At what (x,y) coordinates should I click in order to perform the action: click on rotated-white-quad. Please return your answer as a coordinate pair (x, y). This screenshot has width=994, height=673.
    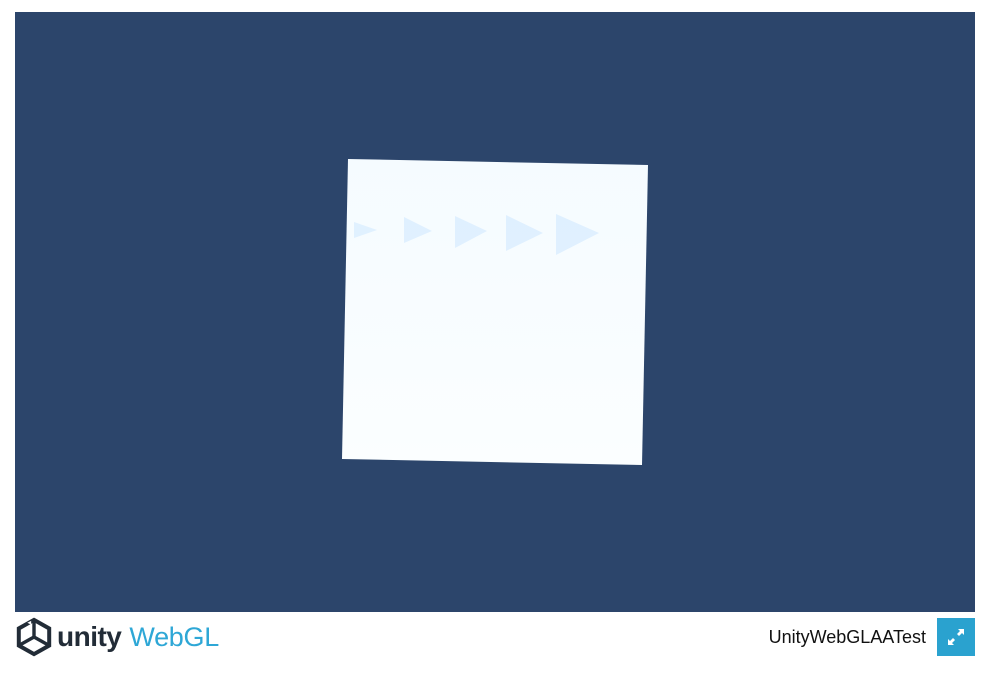
    Looking at the image, I should click on (495, 312).